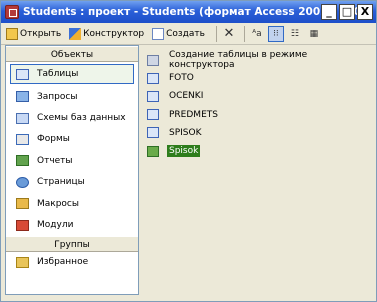  Describe the element at coordinates (260, 133) in the screenshot. I see `list-item: SPISOK` at that location.